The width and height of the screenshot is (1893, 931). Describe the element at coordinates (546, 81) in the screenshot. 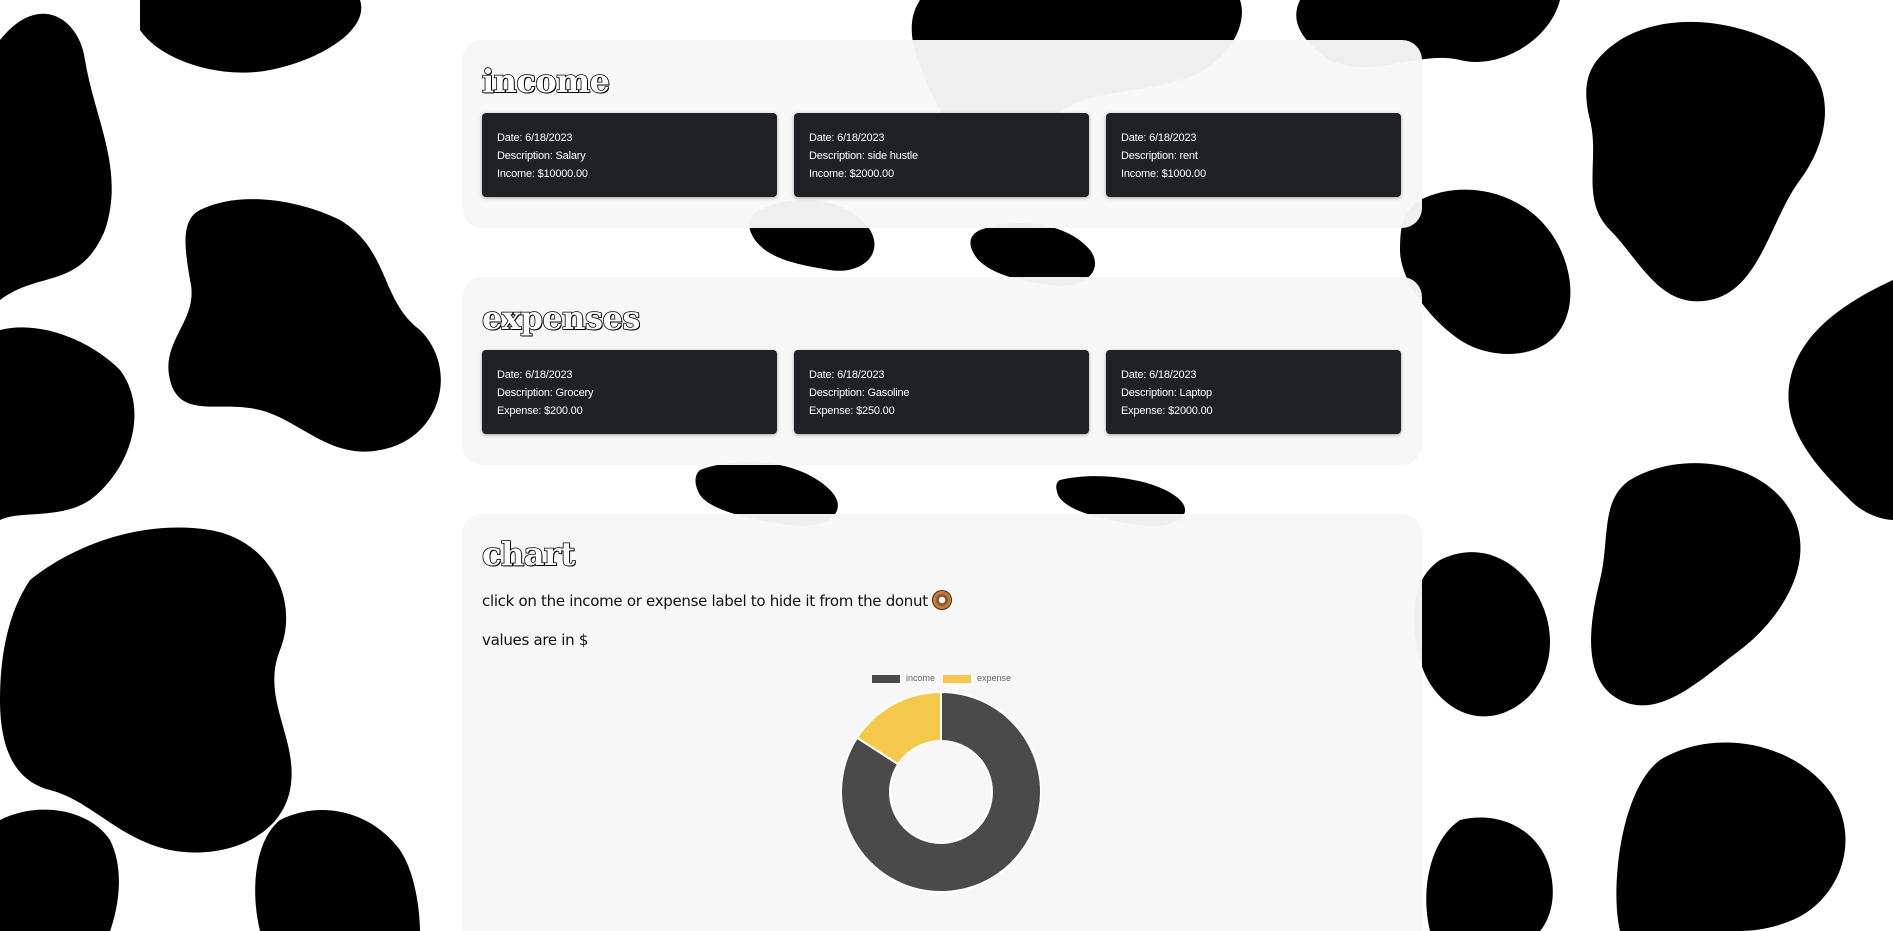

I see `income-title: income` at that location.